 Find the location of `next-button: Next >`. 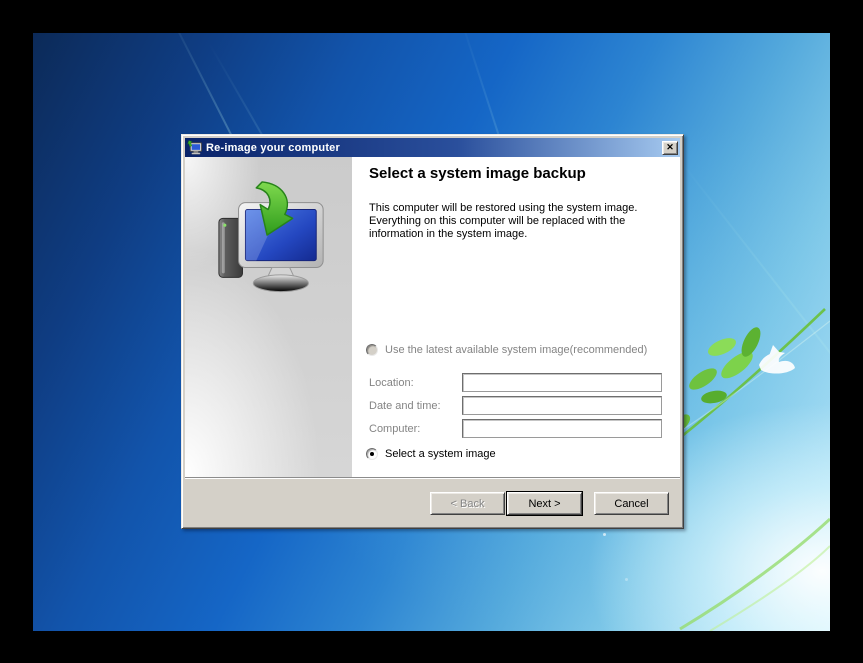

next-button: Next > is located at coordinates (544, 503).